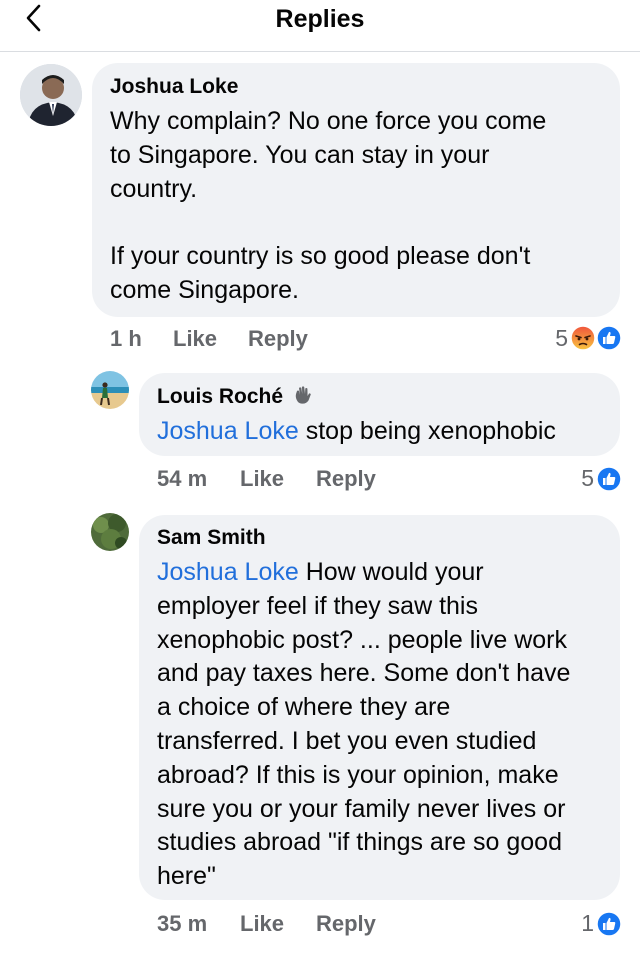 The width and height of the screenshot is (640, 958). Describe the element at coordinates (580, 923) in the screenshot. I see `reaction-count: 1` at that location.